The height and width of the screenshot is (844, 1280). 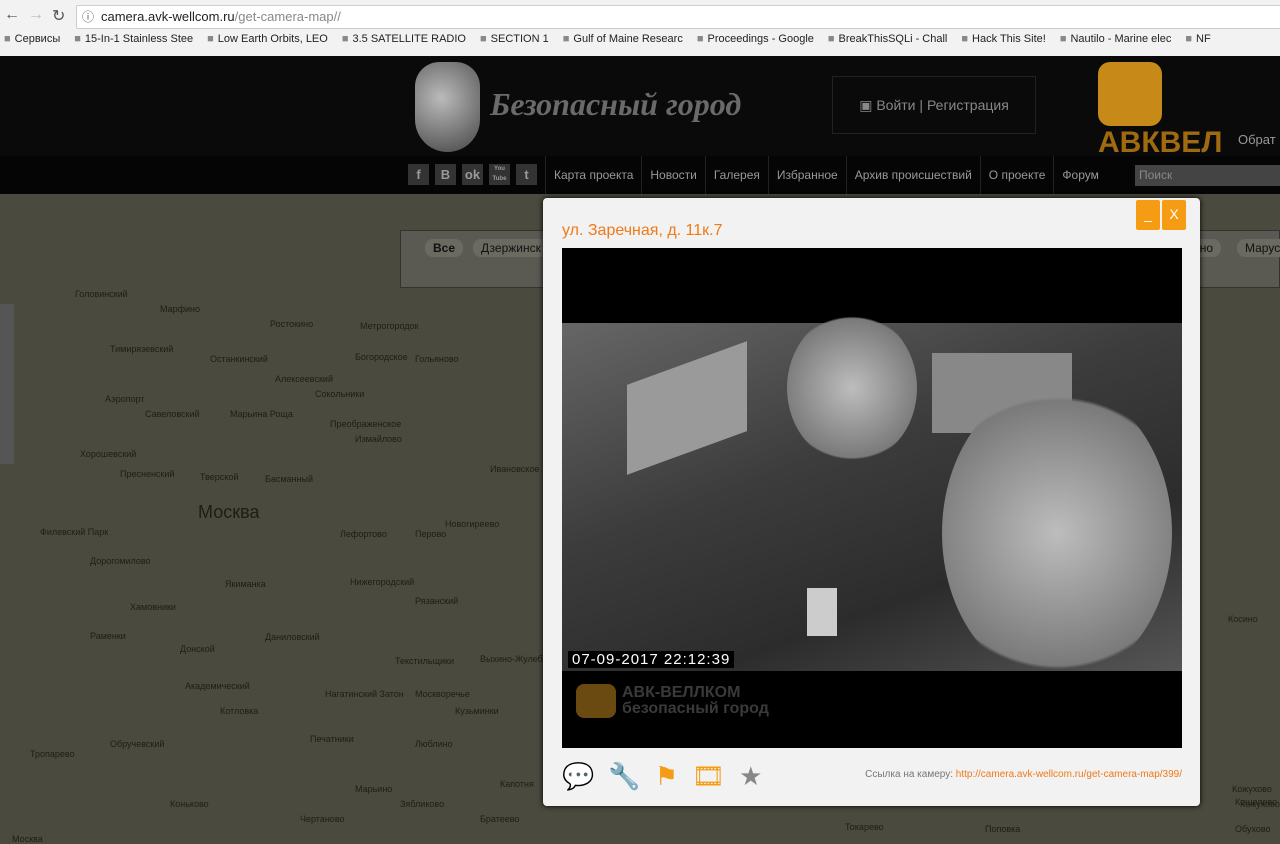 What do you see at coordinates (378, 439) in the screenshot?
I see `map-label: Измайлово` at bounding box center [378, 439].